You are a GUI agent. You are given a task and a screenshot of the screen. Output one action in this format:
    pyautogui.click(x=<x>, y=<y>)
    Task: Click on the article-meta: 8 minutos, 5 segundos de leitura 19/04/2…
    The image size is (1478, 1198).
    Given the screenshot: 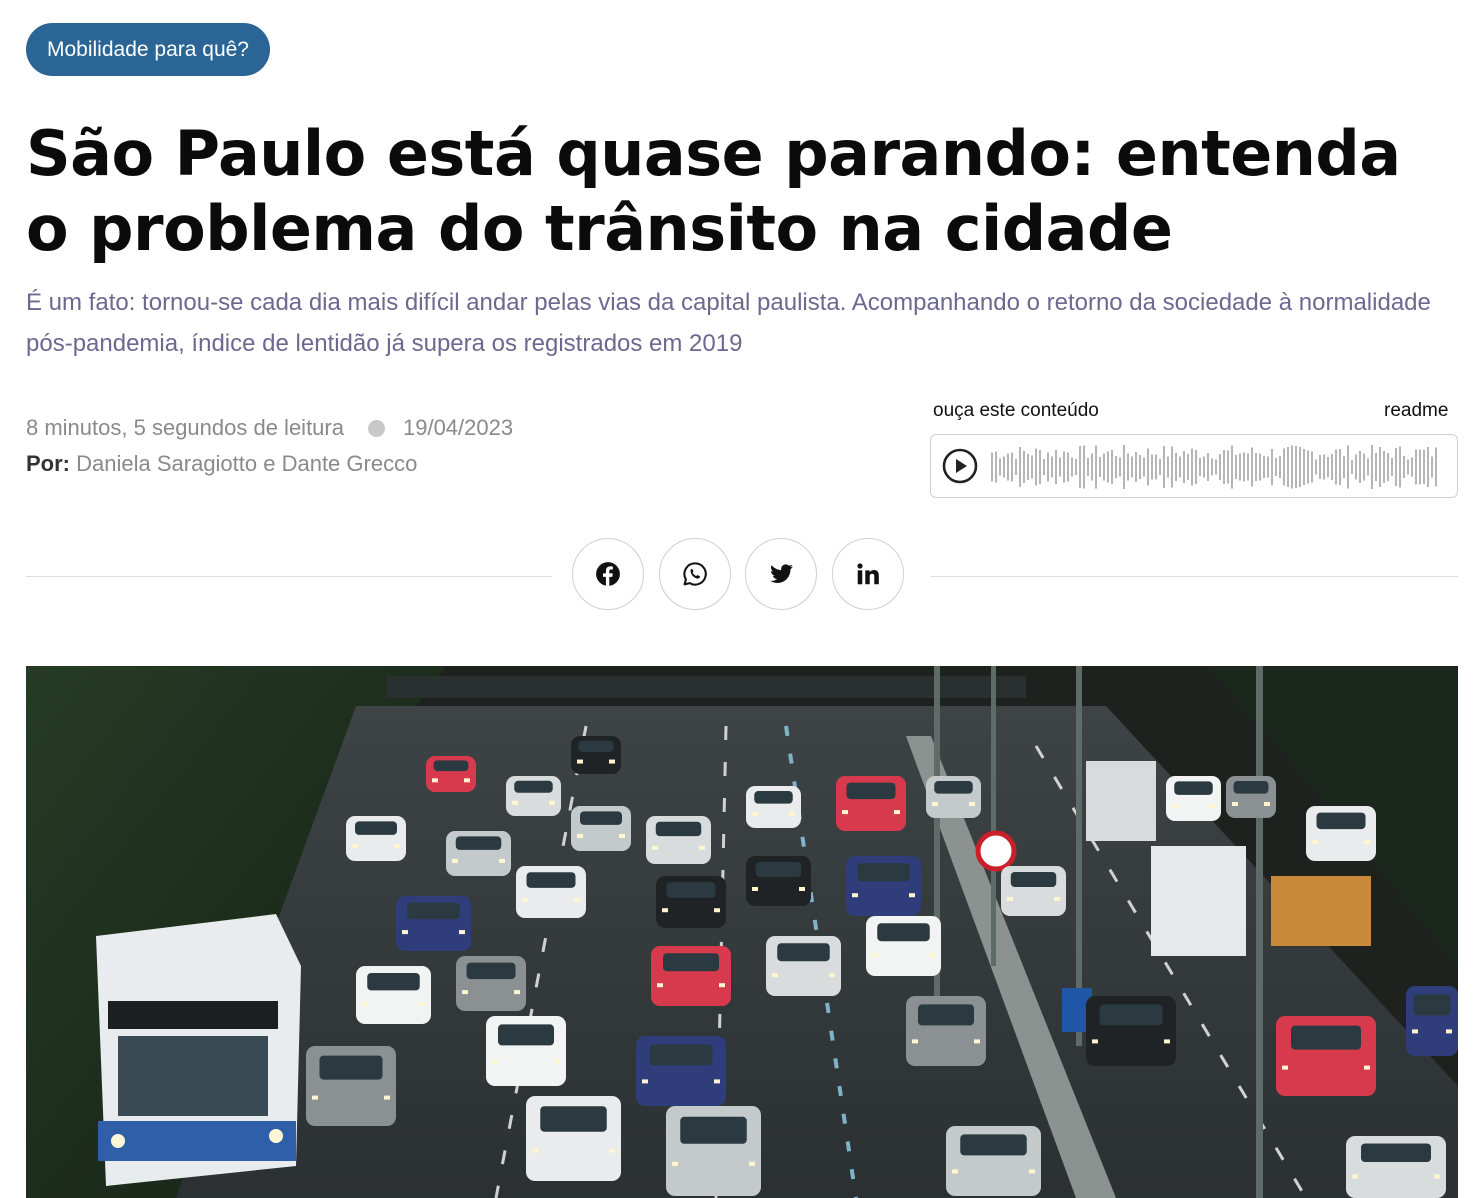 What is the action you would take?
    pyautogui.click(x=269, y=428)
    